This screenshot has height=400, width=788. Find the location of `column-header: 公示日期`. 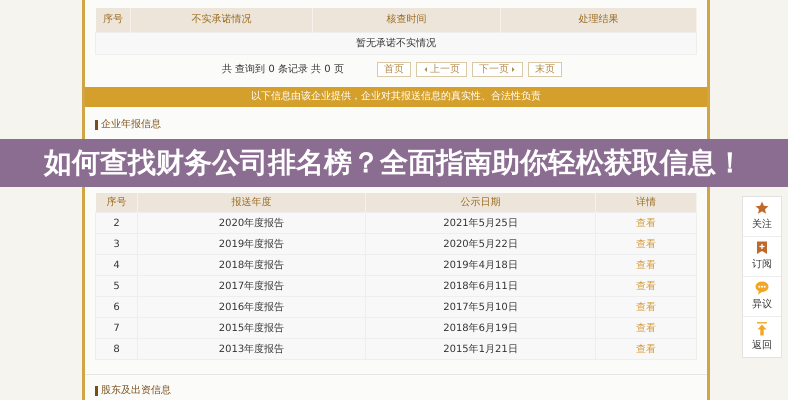

column-header: 公示日期 is located at coordinates (481, 202).